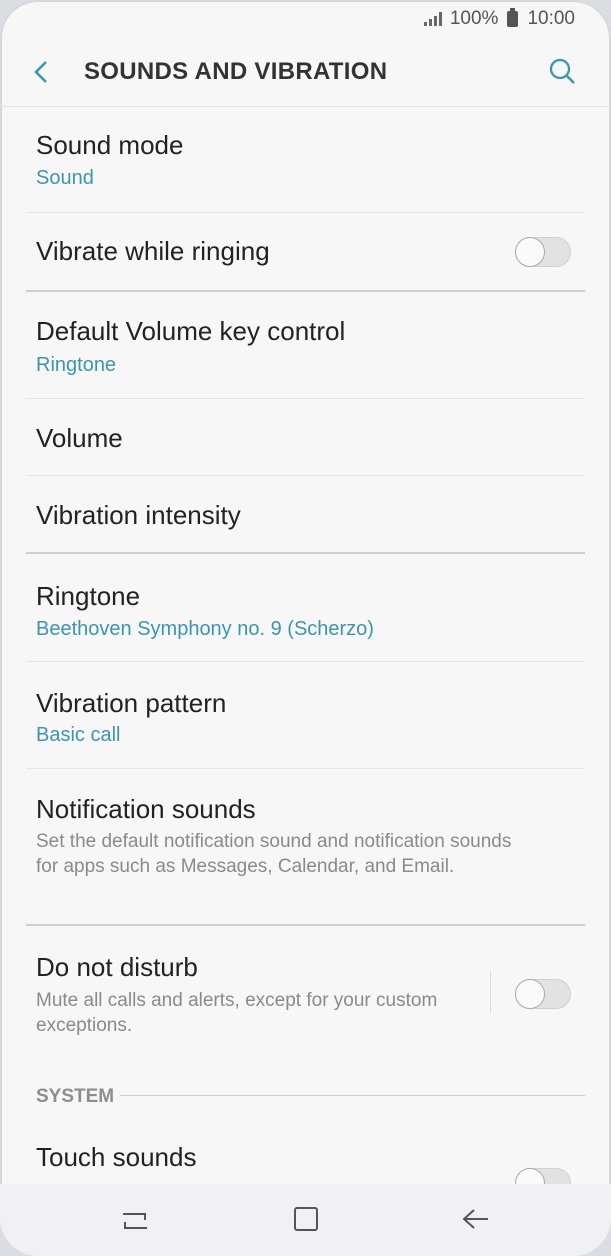 The height and width of the screenshot is (1256, 611). Describe the element at coordinates (76, 365) in the screenshot. I see `setting-value: Ringtone` at that location.